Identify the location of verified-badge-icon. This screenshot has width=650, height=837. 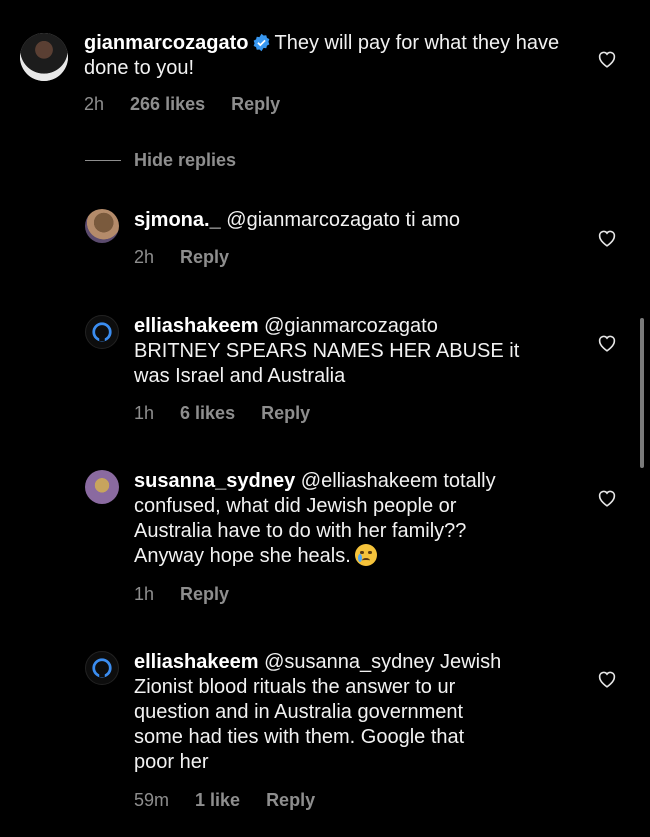
(262, 42).